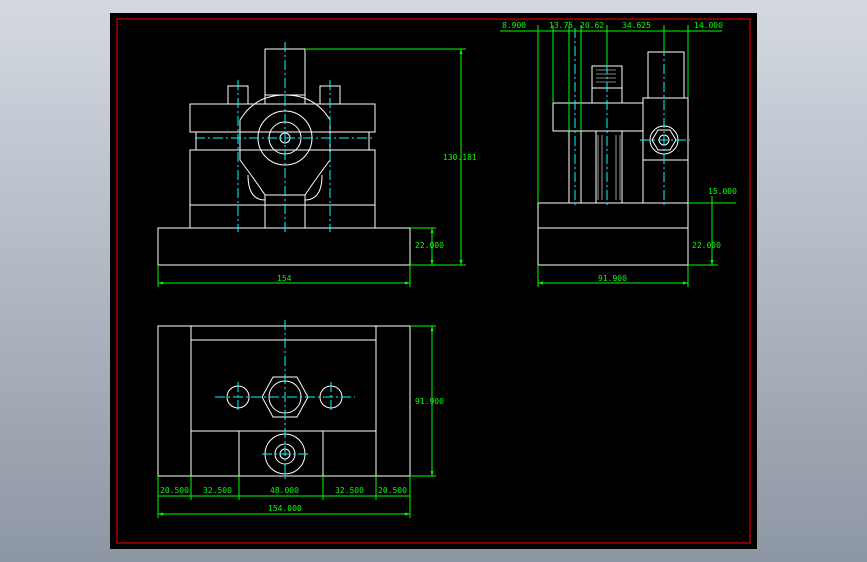 The width and height of the screenshot is (867, 562). I want to click on front-view, so click(284, 157).